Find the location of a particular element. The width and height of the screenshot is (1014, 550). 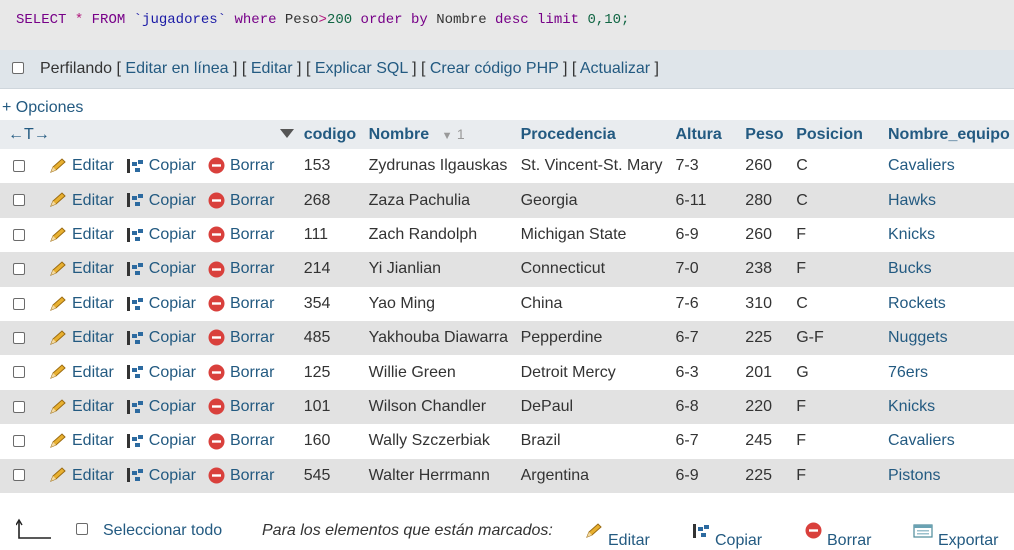

cell-codigo: 354 is located at coordinates (330, 303).